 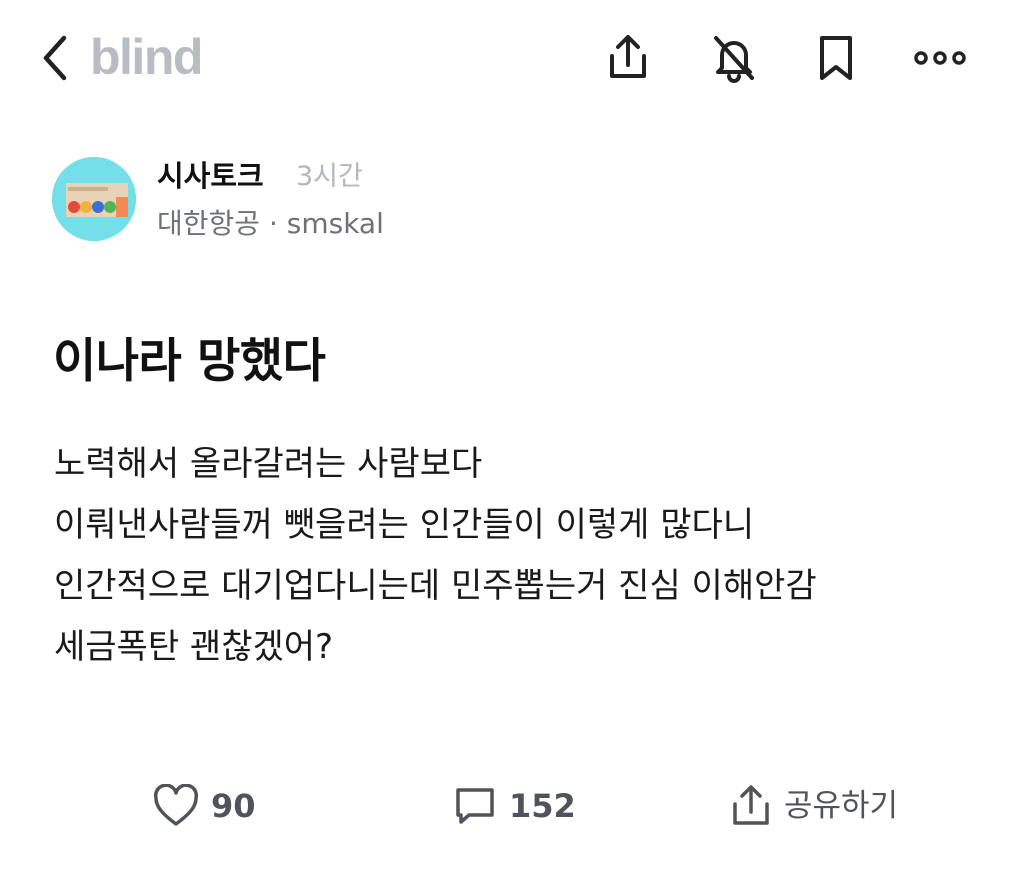 I want to click on comment-icon, so click(x=475, y=806).